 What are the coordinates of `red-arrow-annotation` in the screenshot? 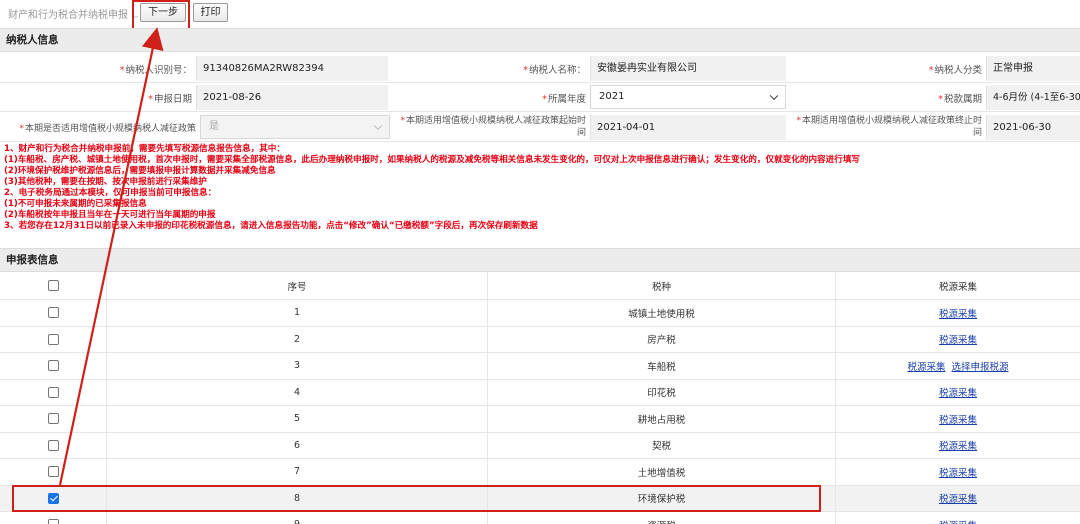 It's located at (111, 256).